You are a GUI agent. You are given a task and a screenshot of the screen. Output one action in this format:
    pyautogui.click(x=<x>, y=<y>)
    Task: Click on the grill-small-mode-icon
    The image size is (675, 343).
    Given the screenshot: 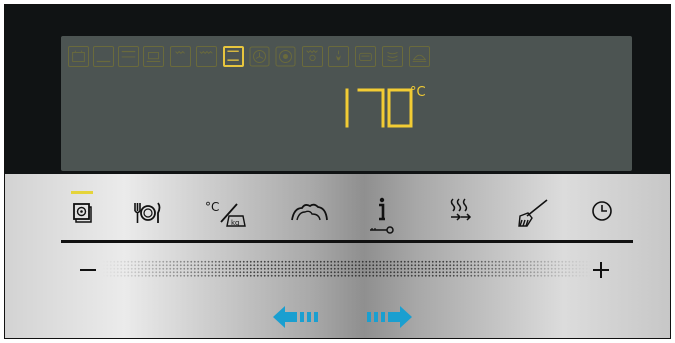 What is the action you would take?
    pyautogui.click(x=180, y=56)
    